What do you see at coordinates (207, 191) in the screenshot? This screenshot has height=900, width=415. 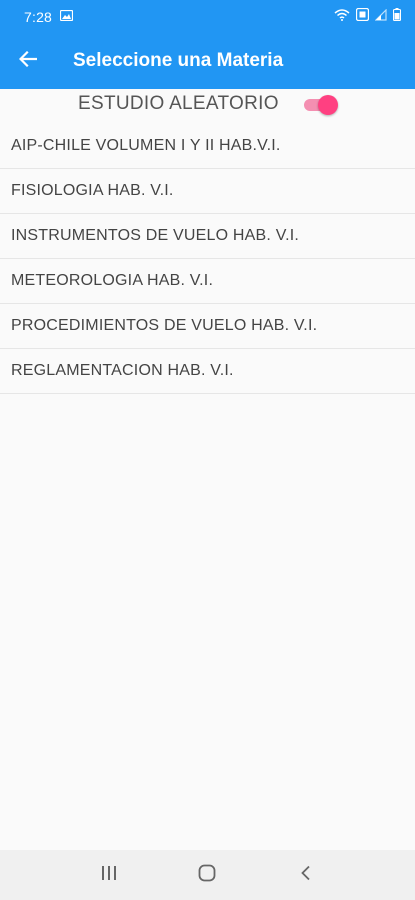 I see `list-item: FISIOLOGIA HAB. V.I.` at bounding box center [207, 191].